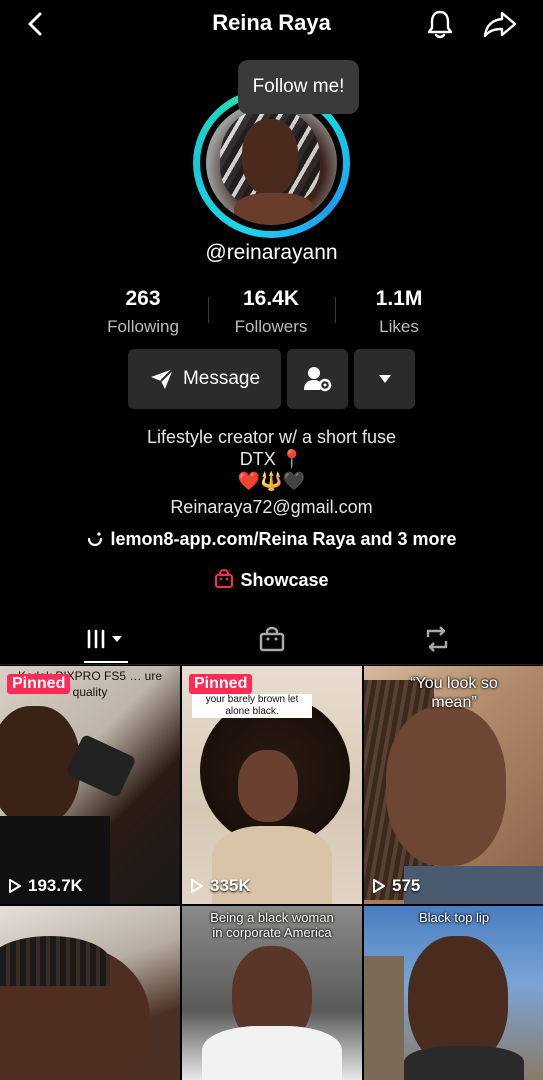  What do you see at coordinates (399, 312) in the screenshot?
I see `stat-likes: 1.1M Likes` at bounding box center [399, 312].